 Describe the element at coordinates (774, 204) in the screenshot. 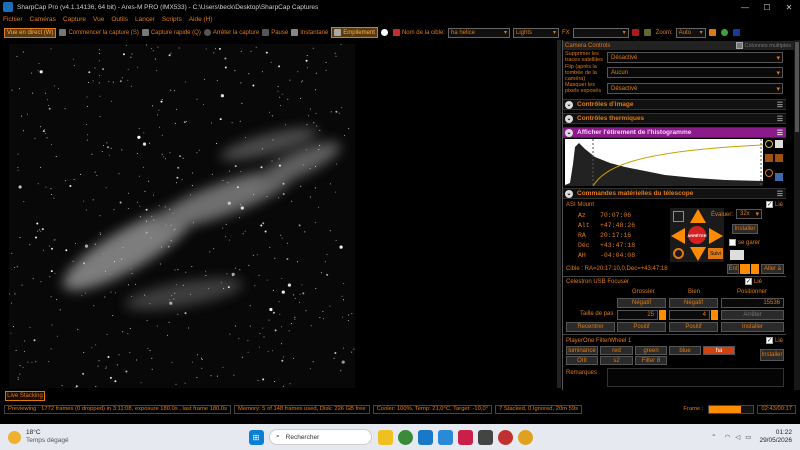

I see `mount-linked-checkbox: ✓ Lié` at that location.